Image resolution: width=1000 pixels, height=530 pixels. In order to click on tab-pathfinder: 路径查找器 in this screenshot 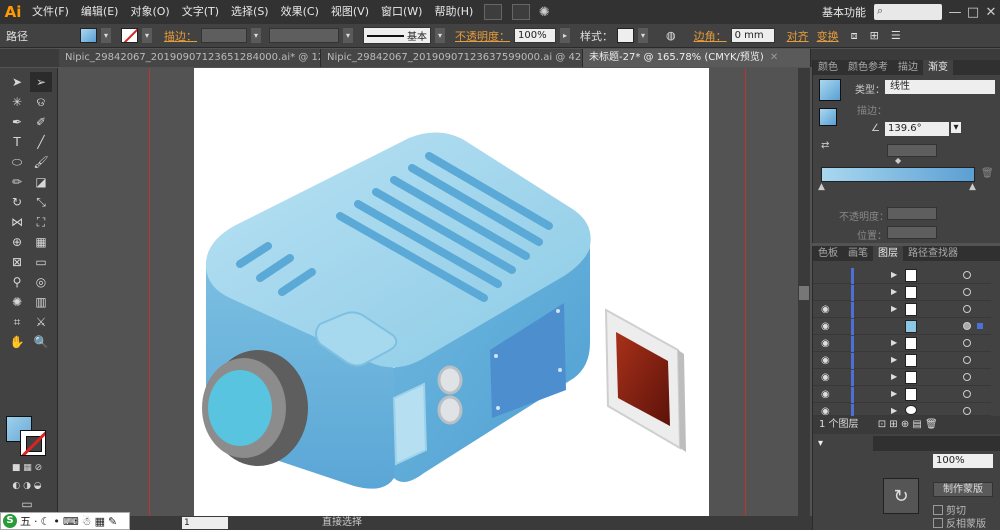, I will do `click(933, 253)`.